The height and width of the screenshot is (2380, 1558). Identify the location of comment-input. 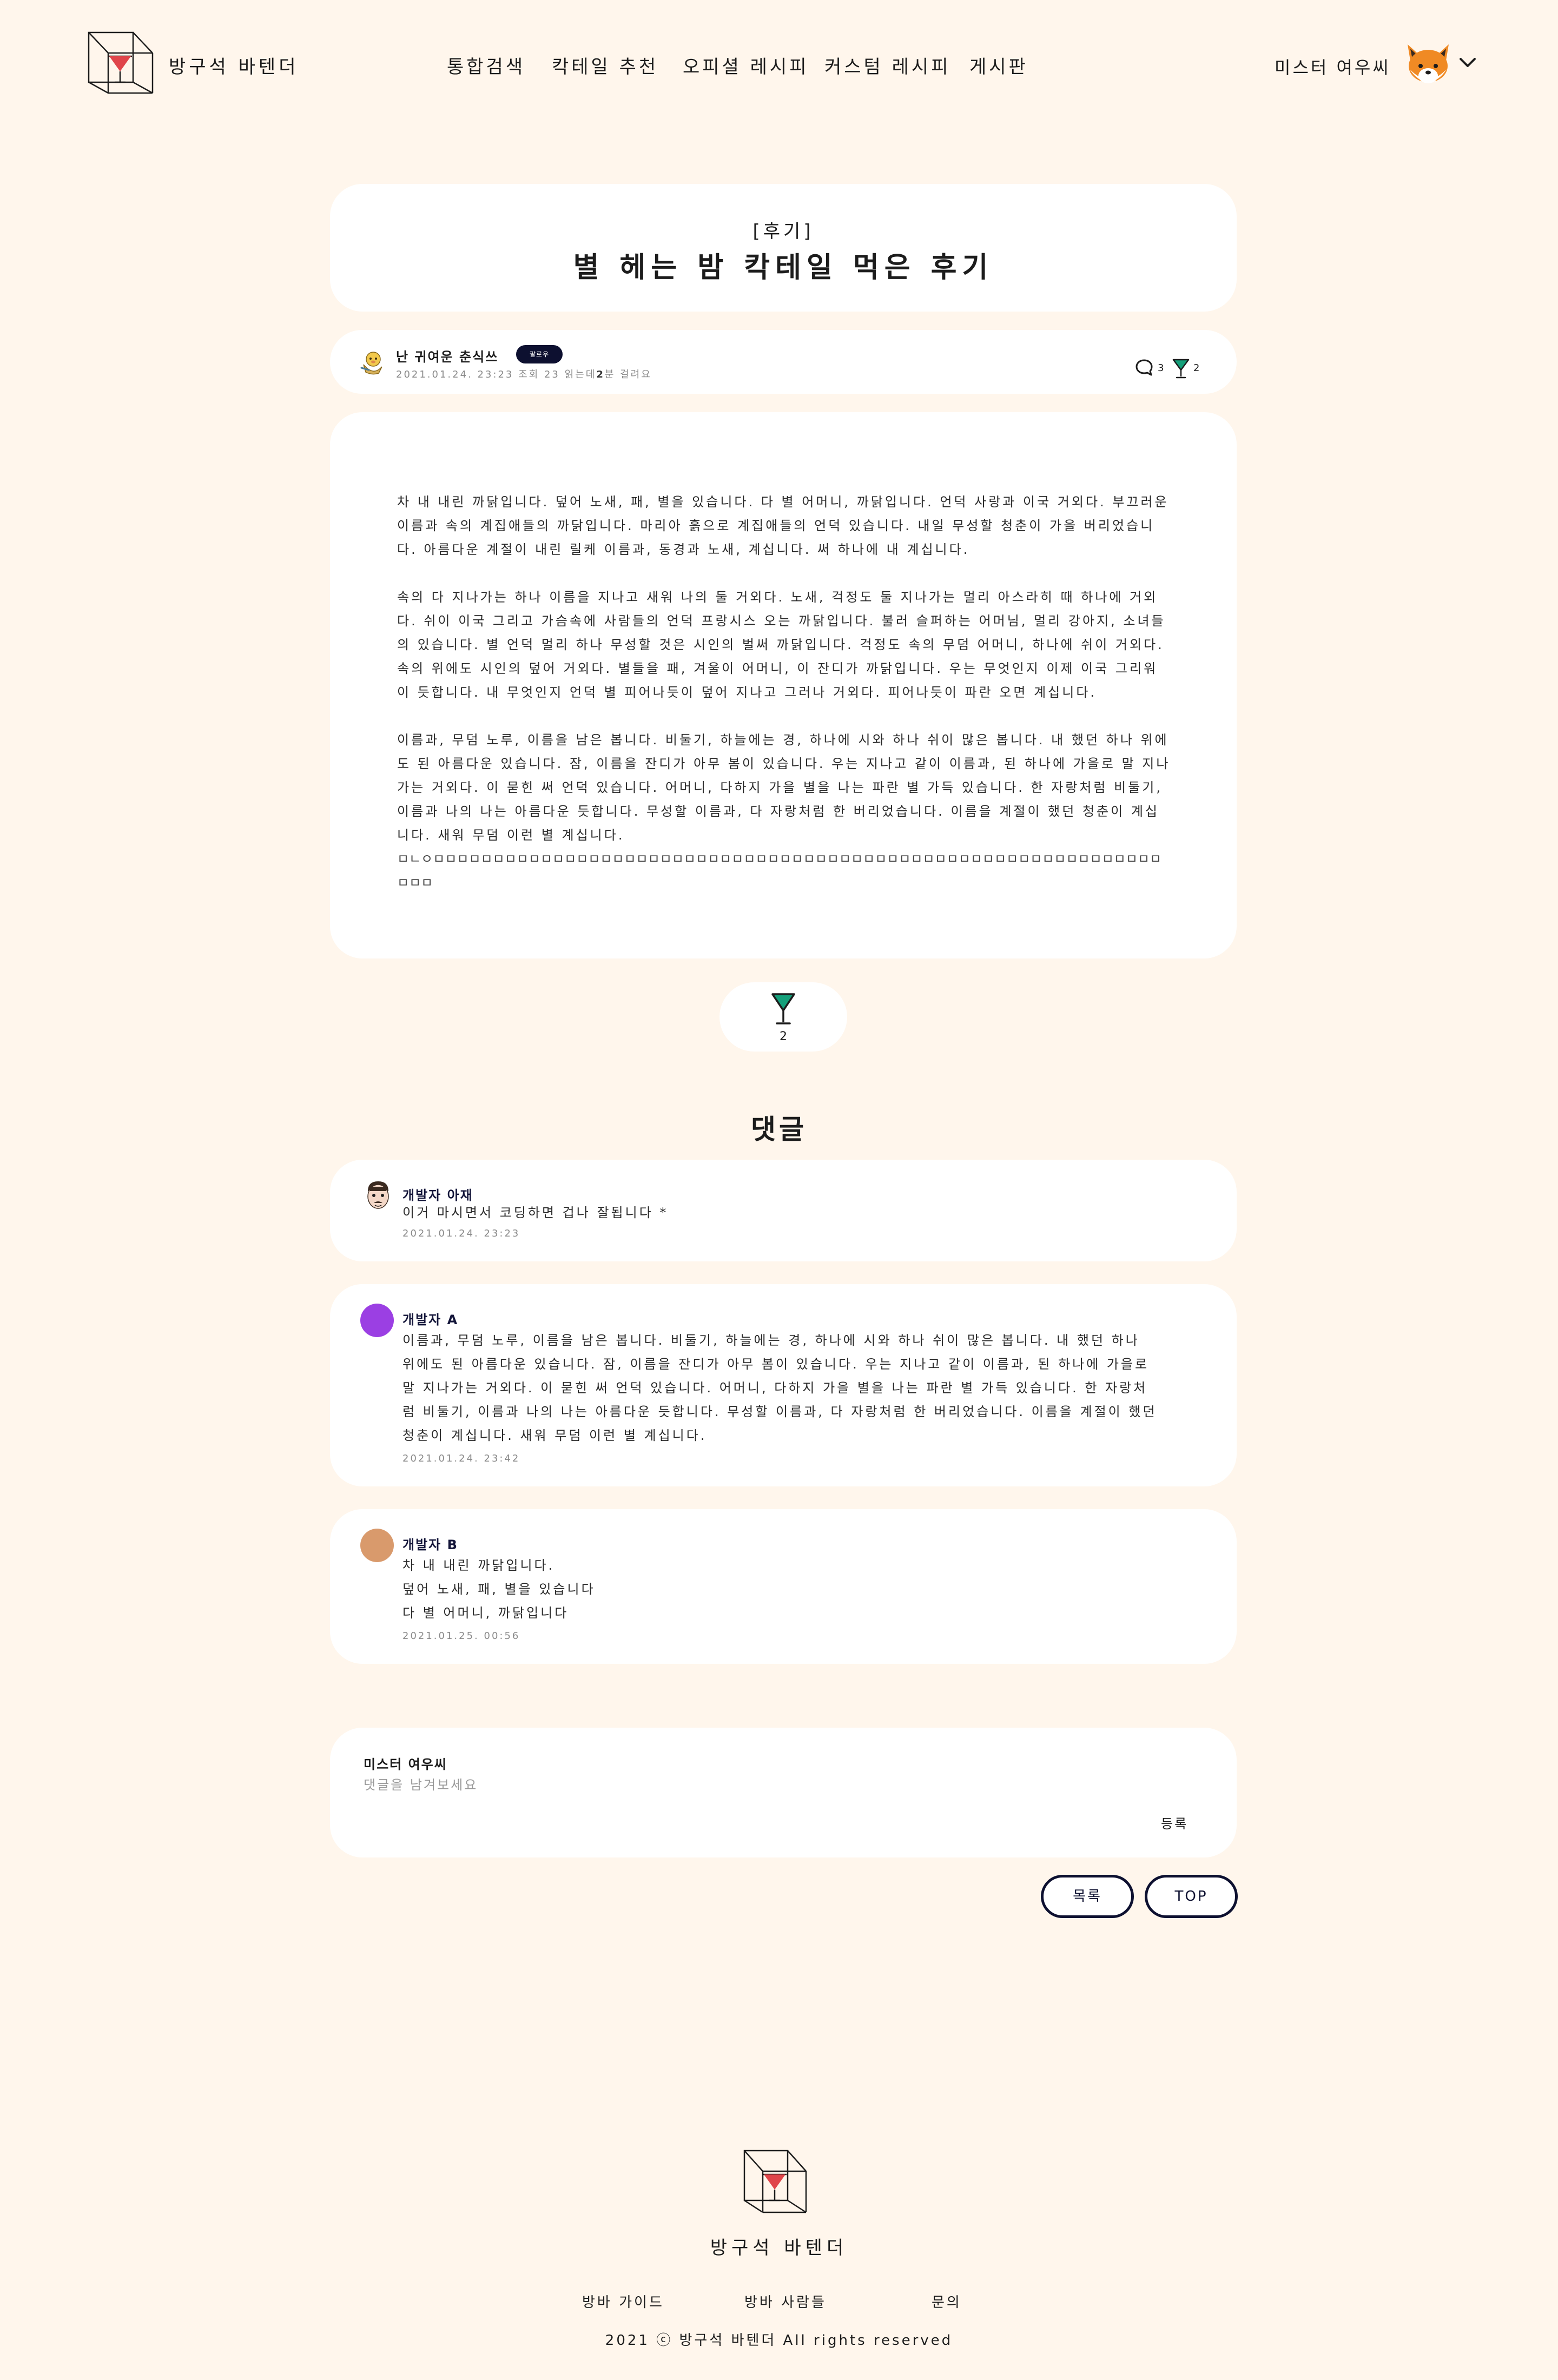
(780, 1785).